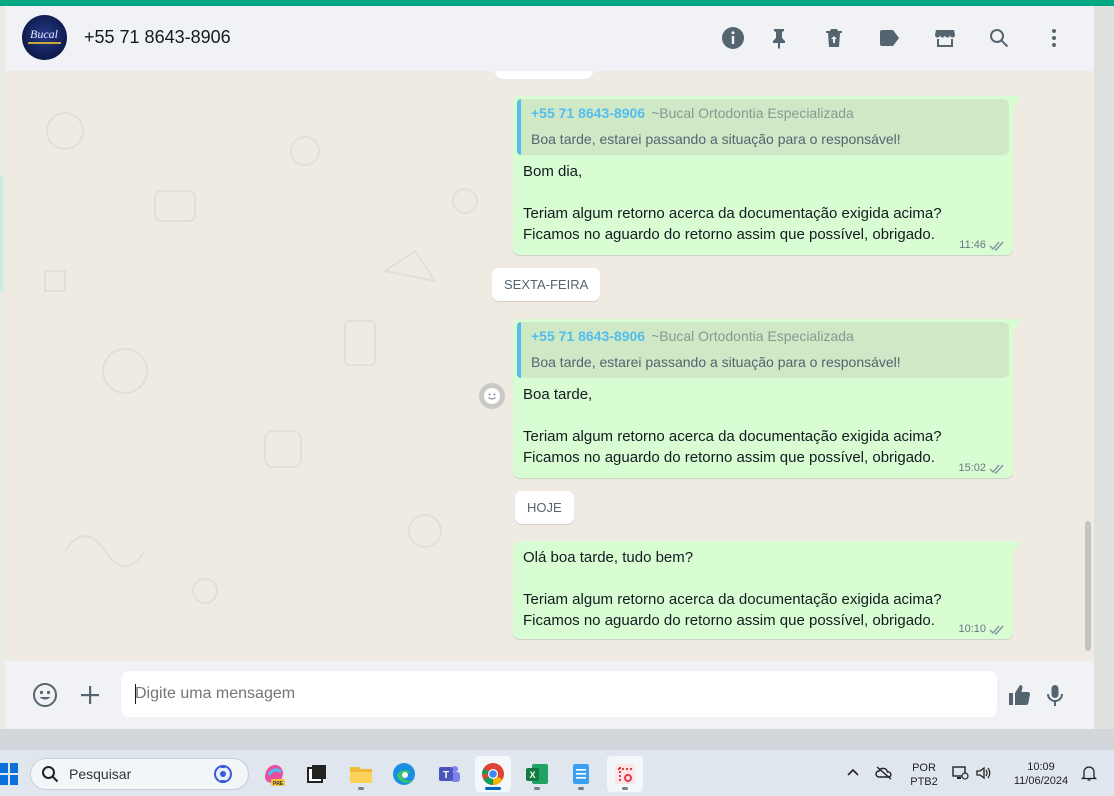  Describe the element at coordinates (972, 245) in the screenshot. I see `message-time: 11:46` at that location.